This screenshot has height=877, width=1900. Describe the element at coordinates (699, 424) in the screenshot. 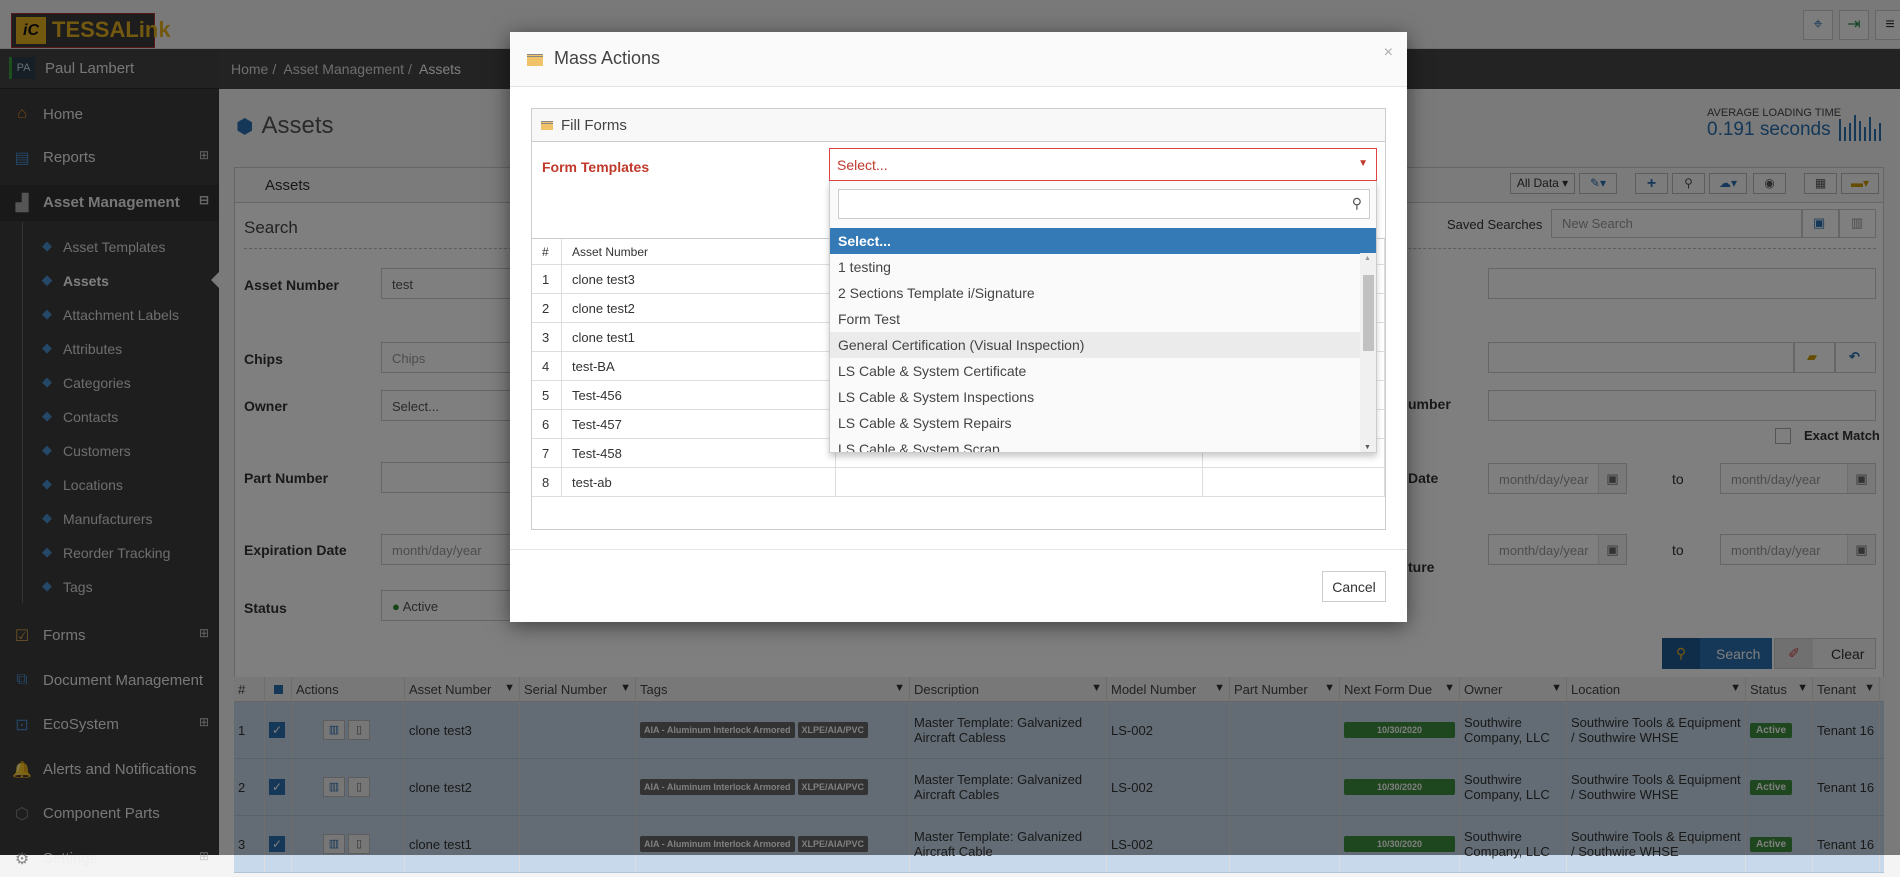

I see `asset-number: Test-457` at that location.